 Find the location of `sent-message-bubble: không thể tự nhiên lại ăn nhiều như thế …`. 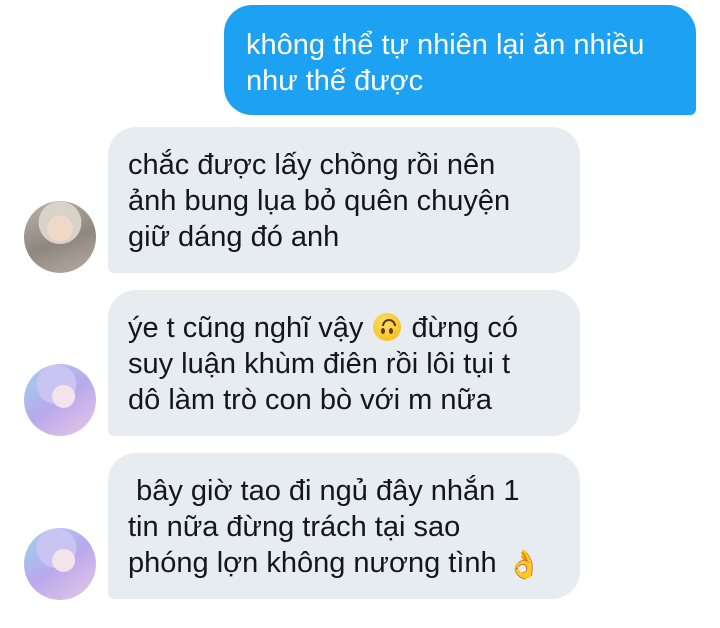

sent-message-bubble: không thể tự nhiên lại ăn nhiều như thế … is located at coordinates (460, 60).